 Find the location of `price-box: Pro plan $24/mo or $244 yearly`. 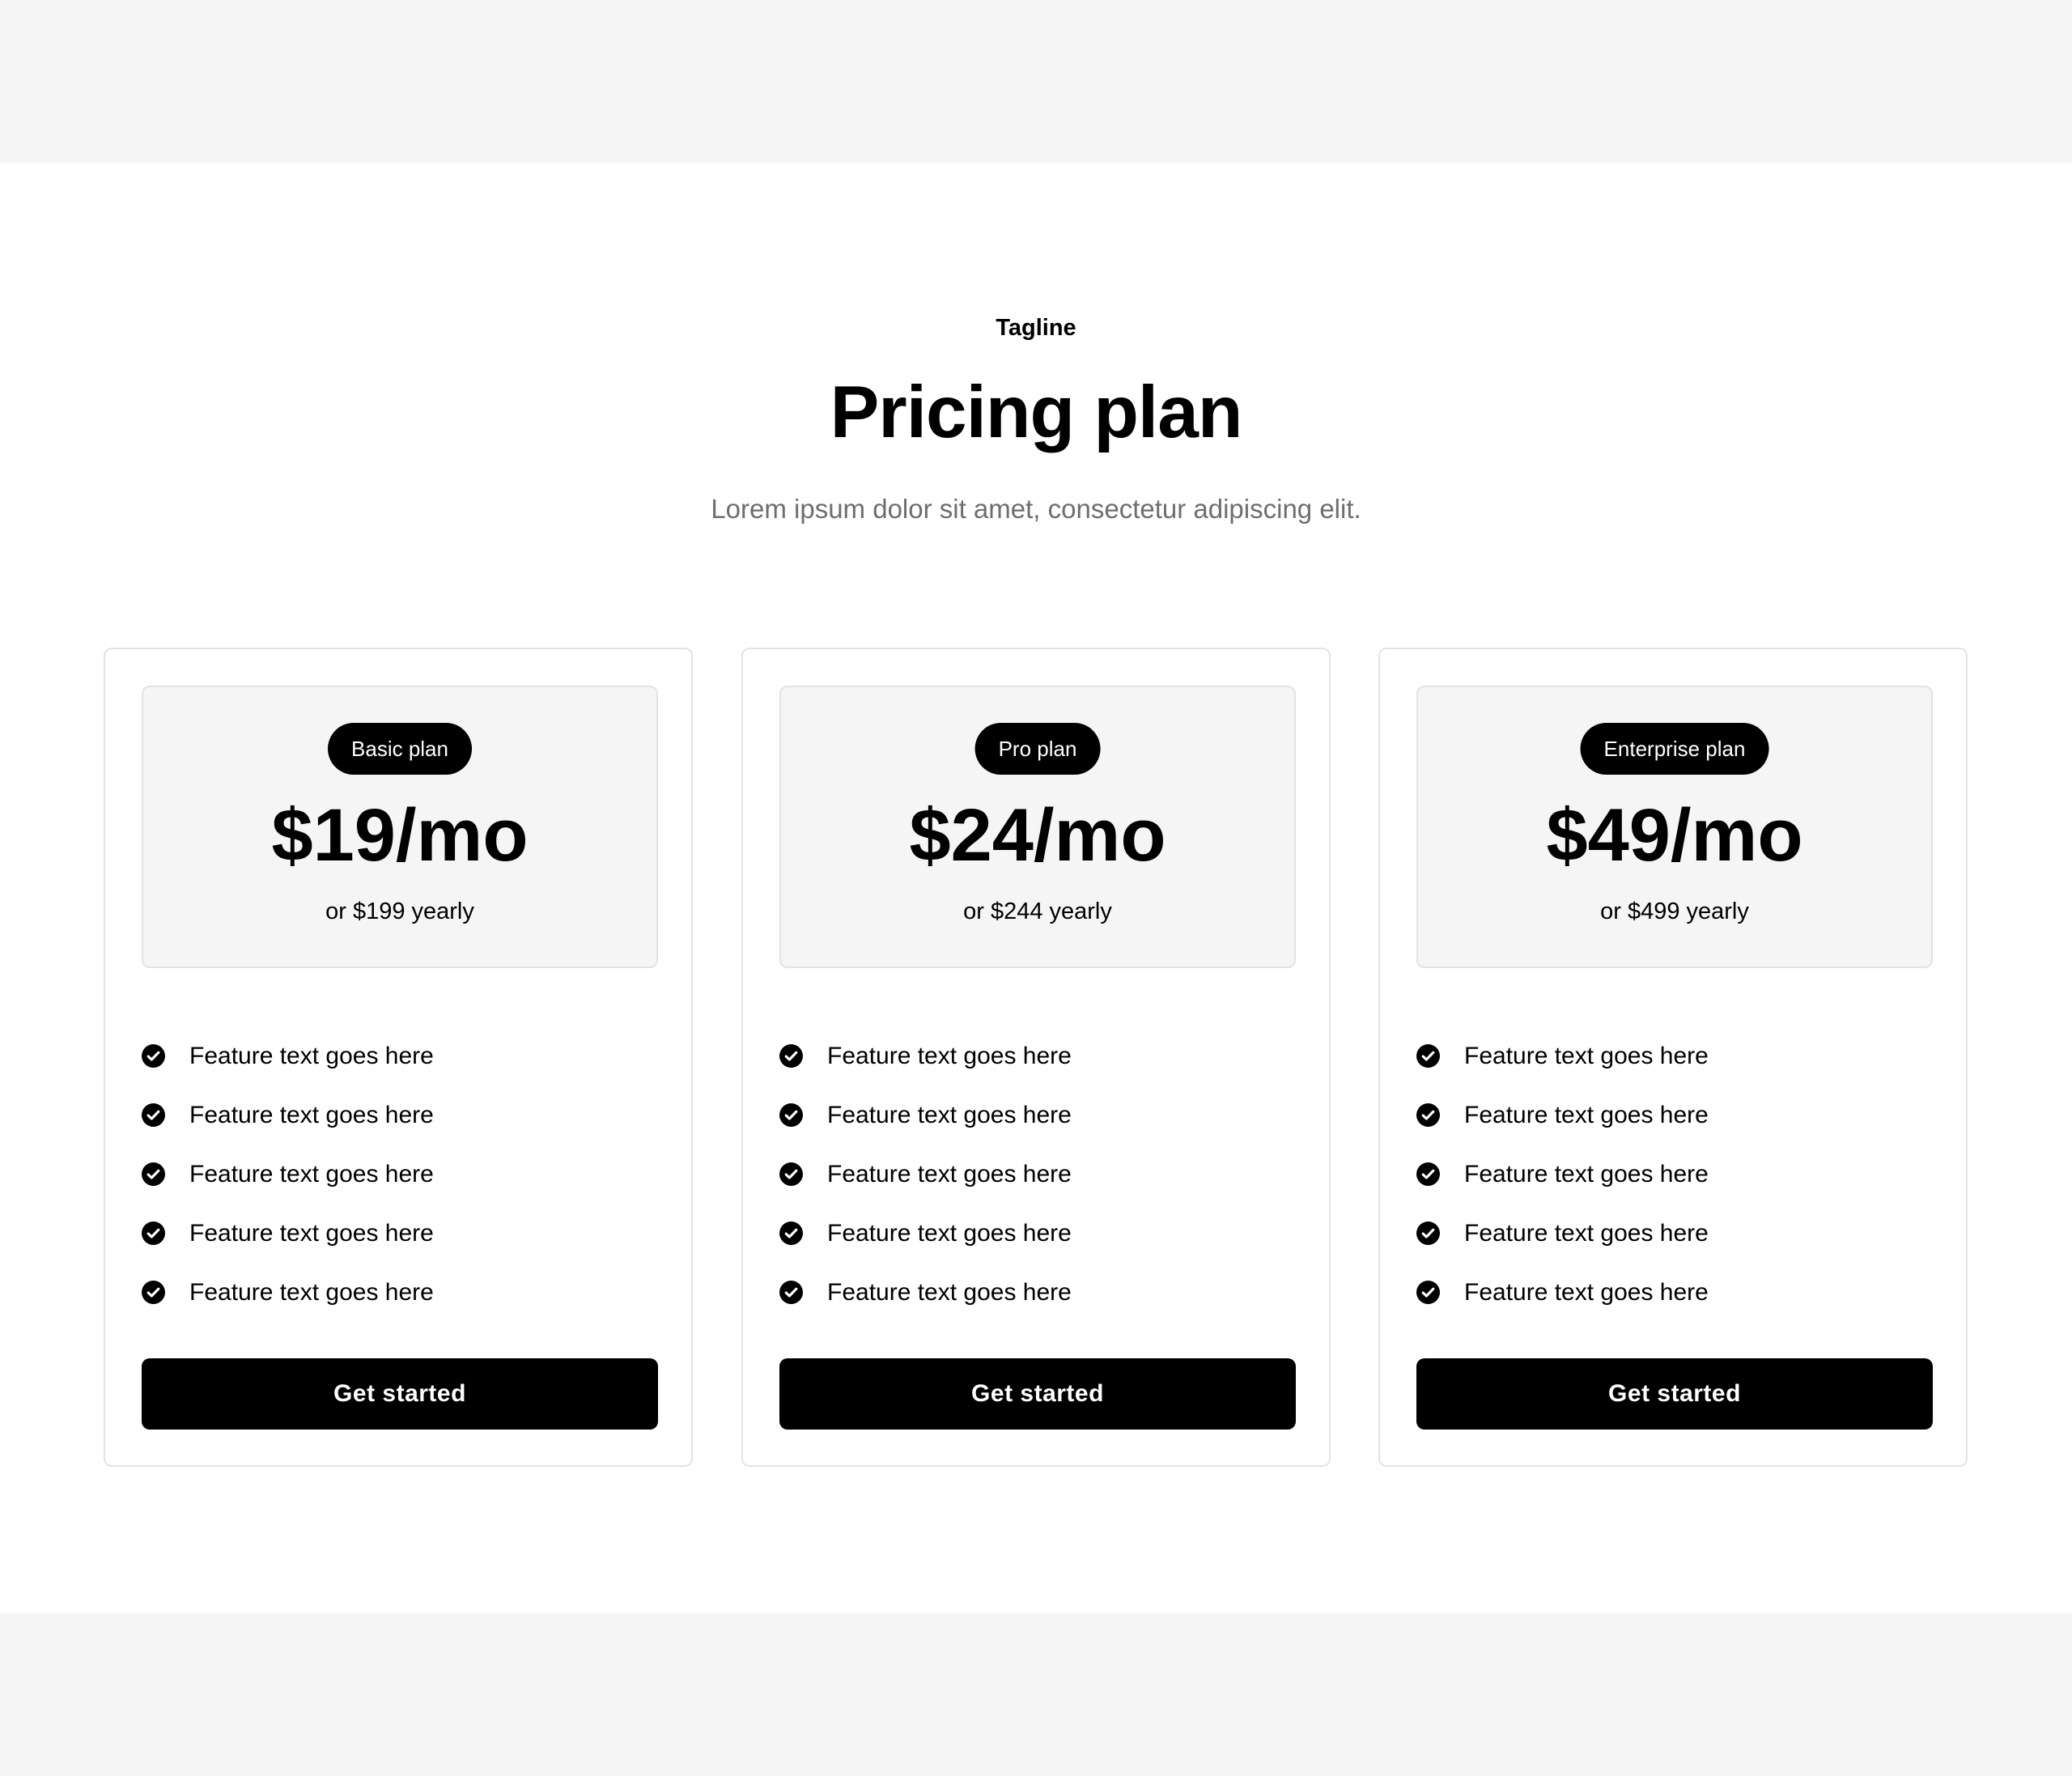

price-box: Pro plan $24/mo or $244 yearly is located at coordinates (1037, 827).